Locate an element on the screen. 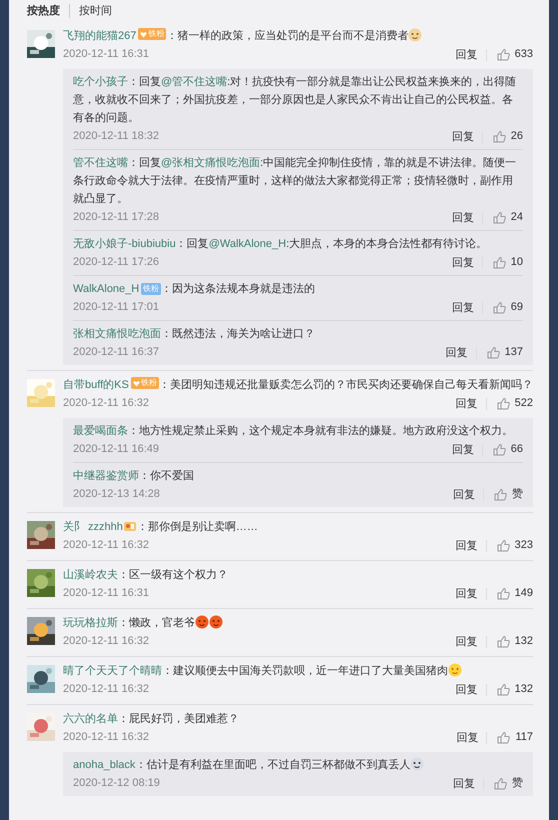 This screenshot has height=820, width=558. comment-text: 管不住这嘴：回复@张相文痛恨吃泡面:中国能完全抑制住疫情，靠的就是不讲法律。随便一条行政命令就大于法律。在疫情严重时，这样的做法大家都觉得正常；疫情轻微时，副作用就凸显了。 is located at coordinates (295, 181).